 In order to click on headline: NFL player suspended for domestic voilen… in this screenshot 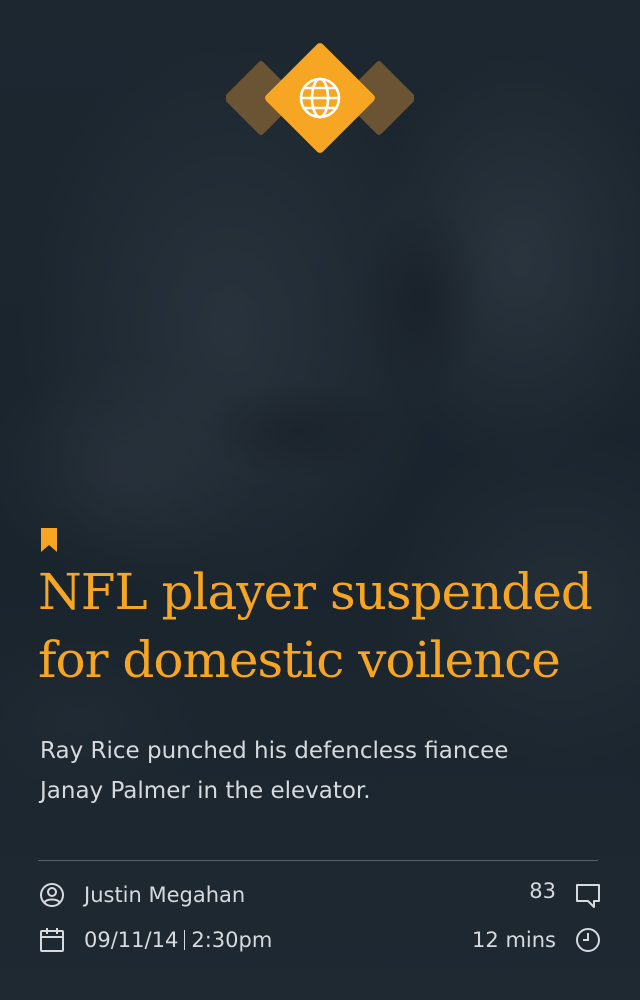, I will do `click(328, 626)`.